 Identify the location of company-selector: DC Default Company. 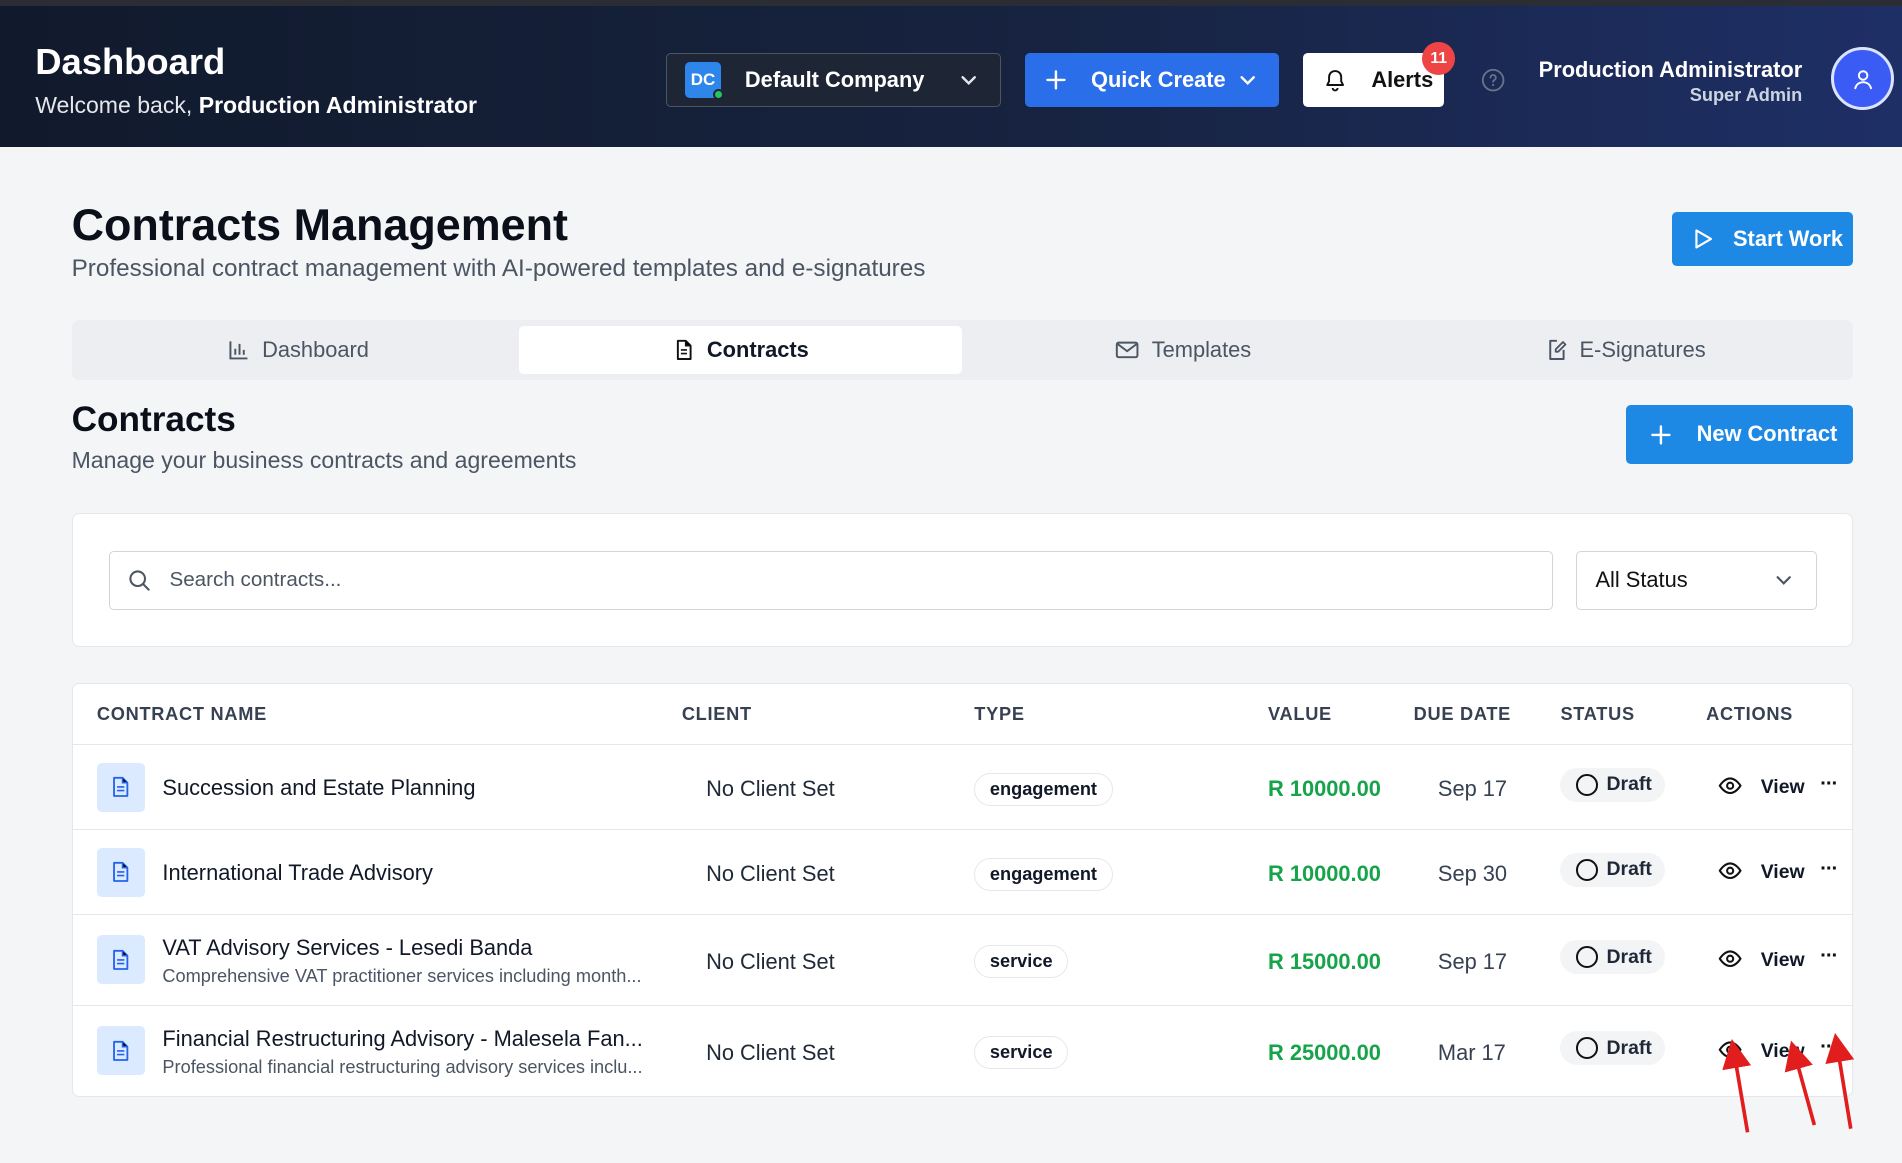
(834, 80).